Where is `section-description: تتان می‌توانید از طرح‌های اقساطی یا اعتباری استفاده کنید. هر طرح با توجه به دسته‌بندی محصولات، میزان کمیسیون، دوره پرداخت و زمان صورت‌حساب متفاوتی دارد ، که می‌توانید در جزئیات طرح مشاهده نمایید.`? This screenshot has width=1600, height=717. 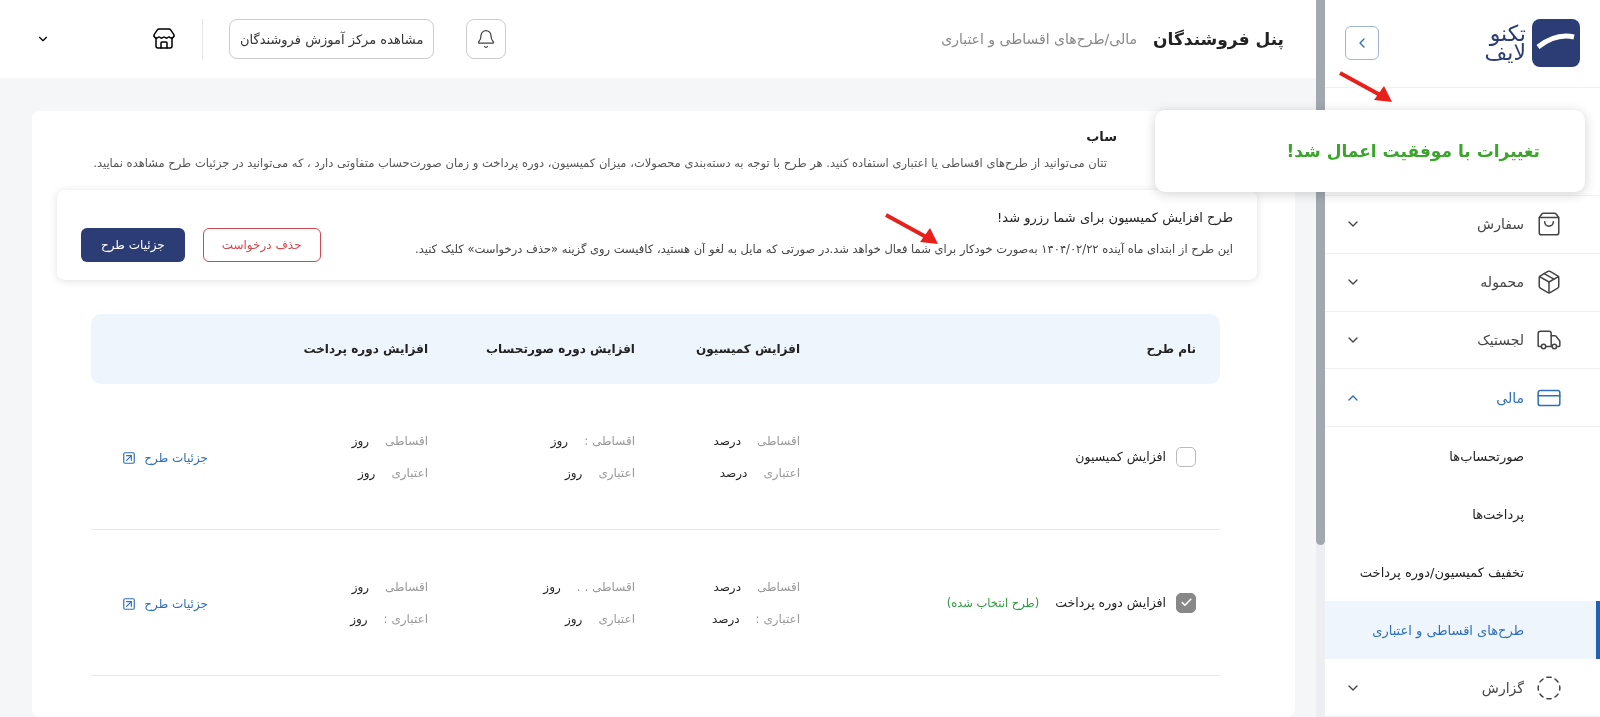 section-description: تتان می‌توانید از طرح‌های اقساطی یا اعتباری استفاده کنید. هر طرح با توجه به دسته‌بندی محصولات، میزان کمیسیون، دوره پرداخت و زمان صورت‌حساب متفاوتی دارد ، که می‌توانید در جزئیات طرح مشاهده نمایید. is located at coordinates (599, 163).